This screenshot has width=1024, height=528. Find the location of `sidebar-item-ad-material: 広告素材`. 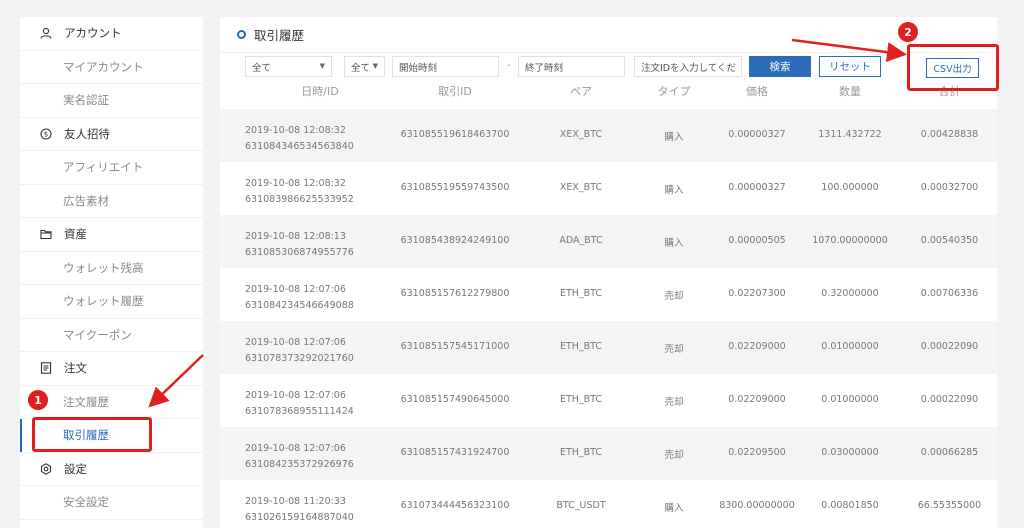

sidebar-item-ad-material: 広告素材 is located at coordinates (111, 201).